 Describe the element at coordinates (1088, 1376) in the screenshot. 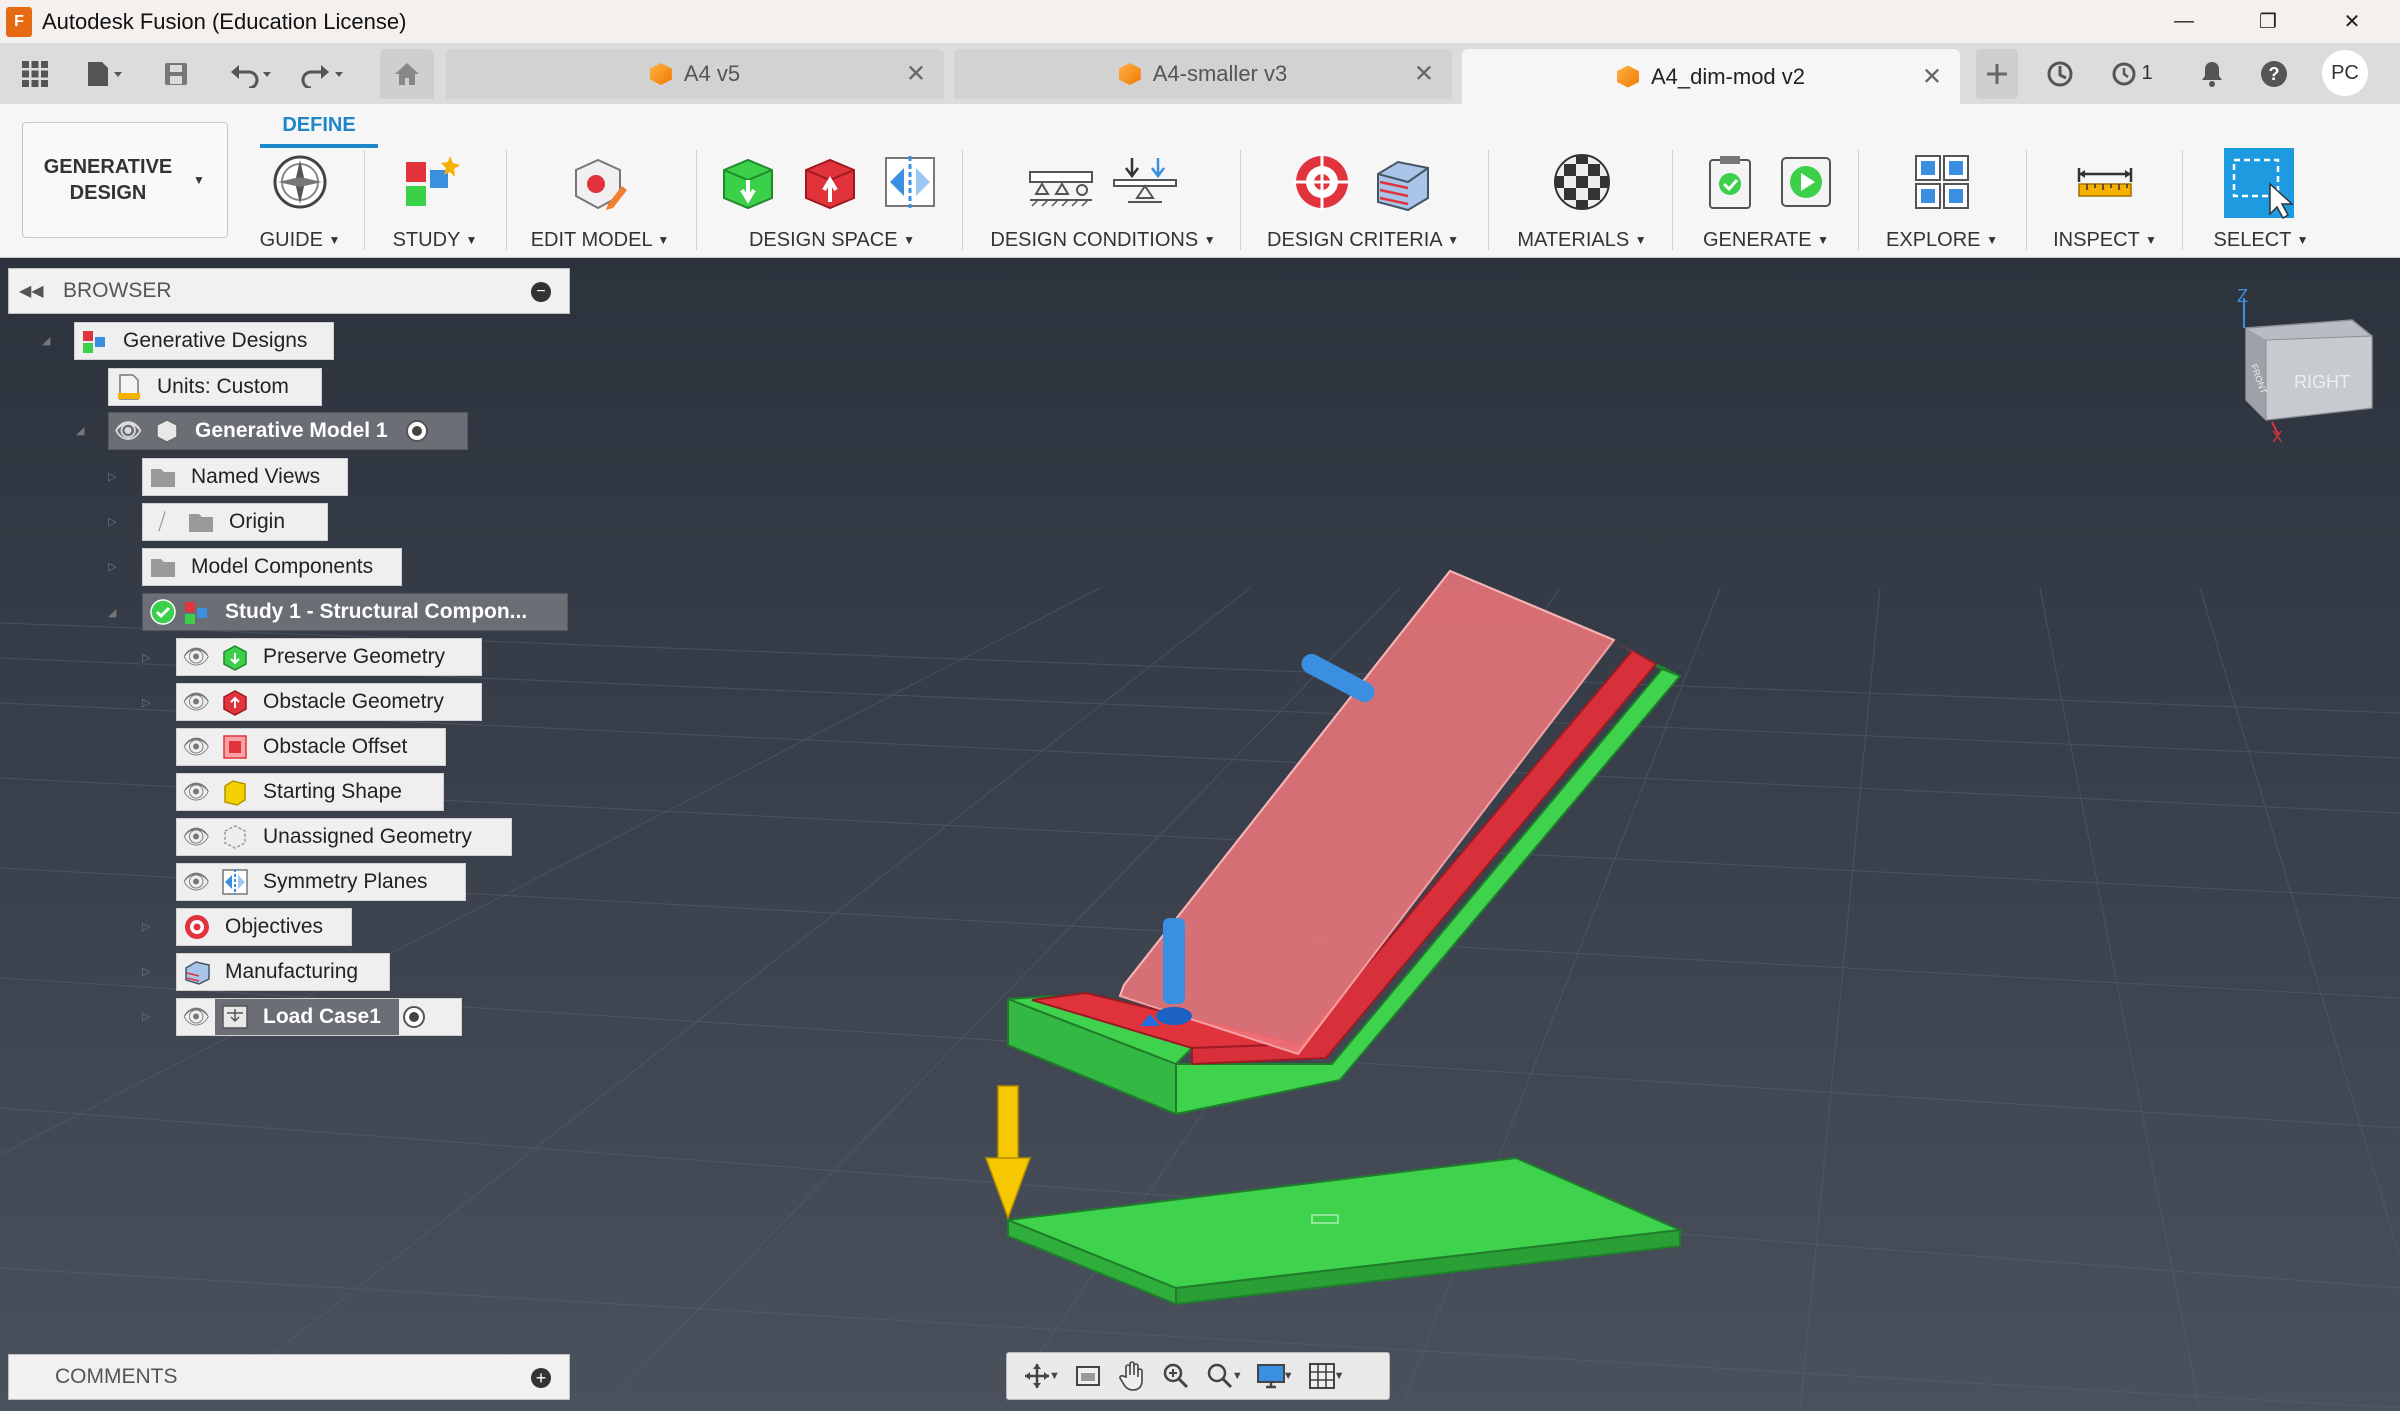

I see `look-at-icon` at that location.